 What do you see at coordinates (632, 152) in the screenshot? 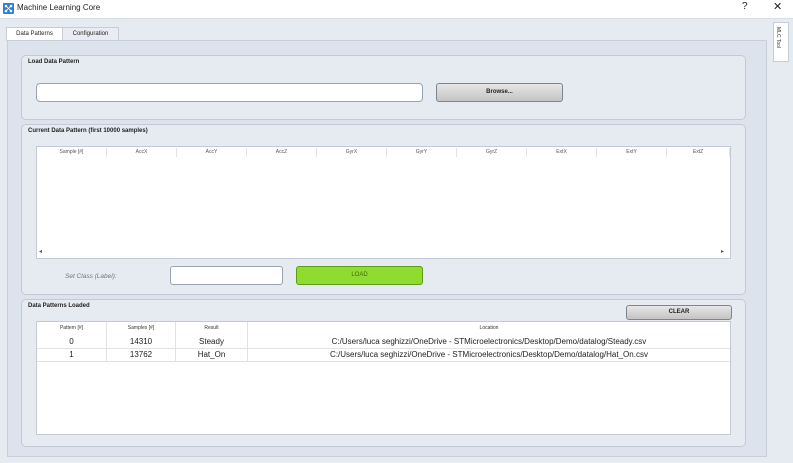
I see `column-header: ExtY` at bounding box center [632, 152].